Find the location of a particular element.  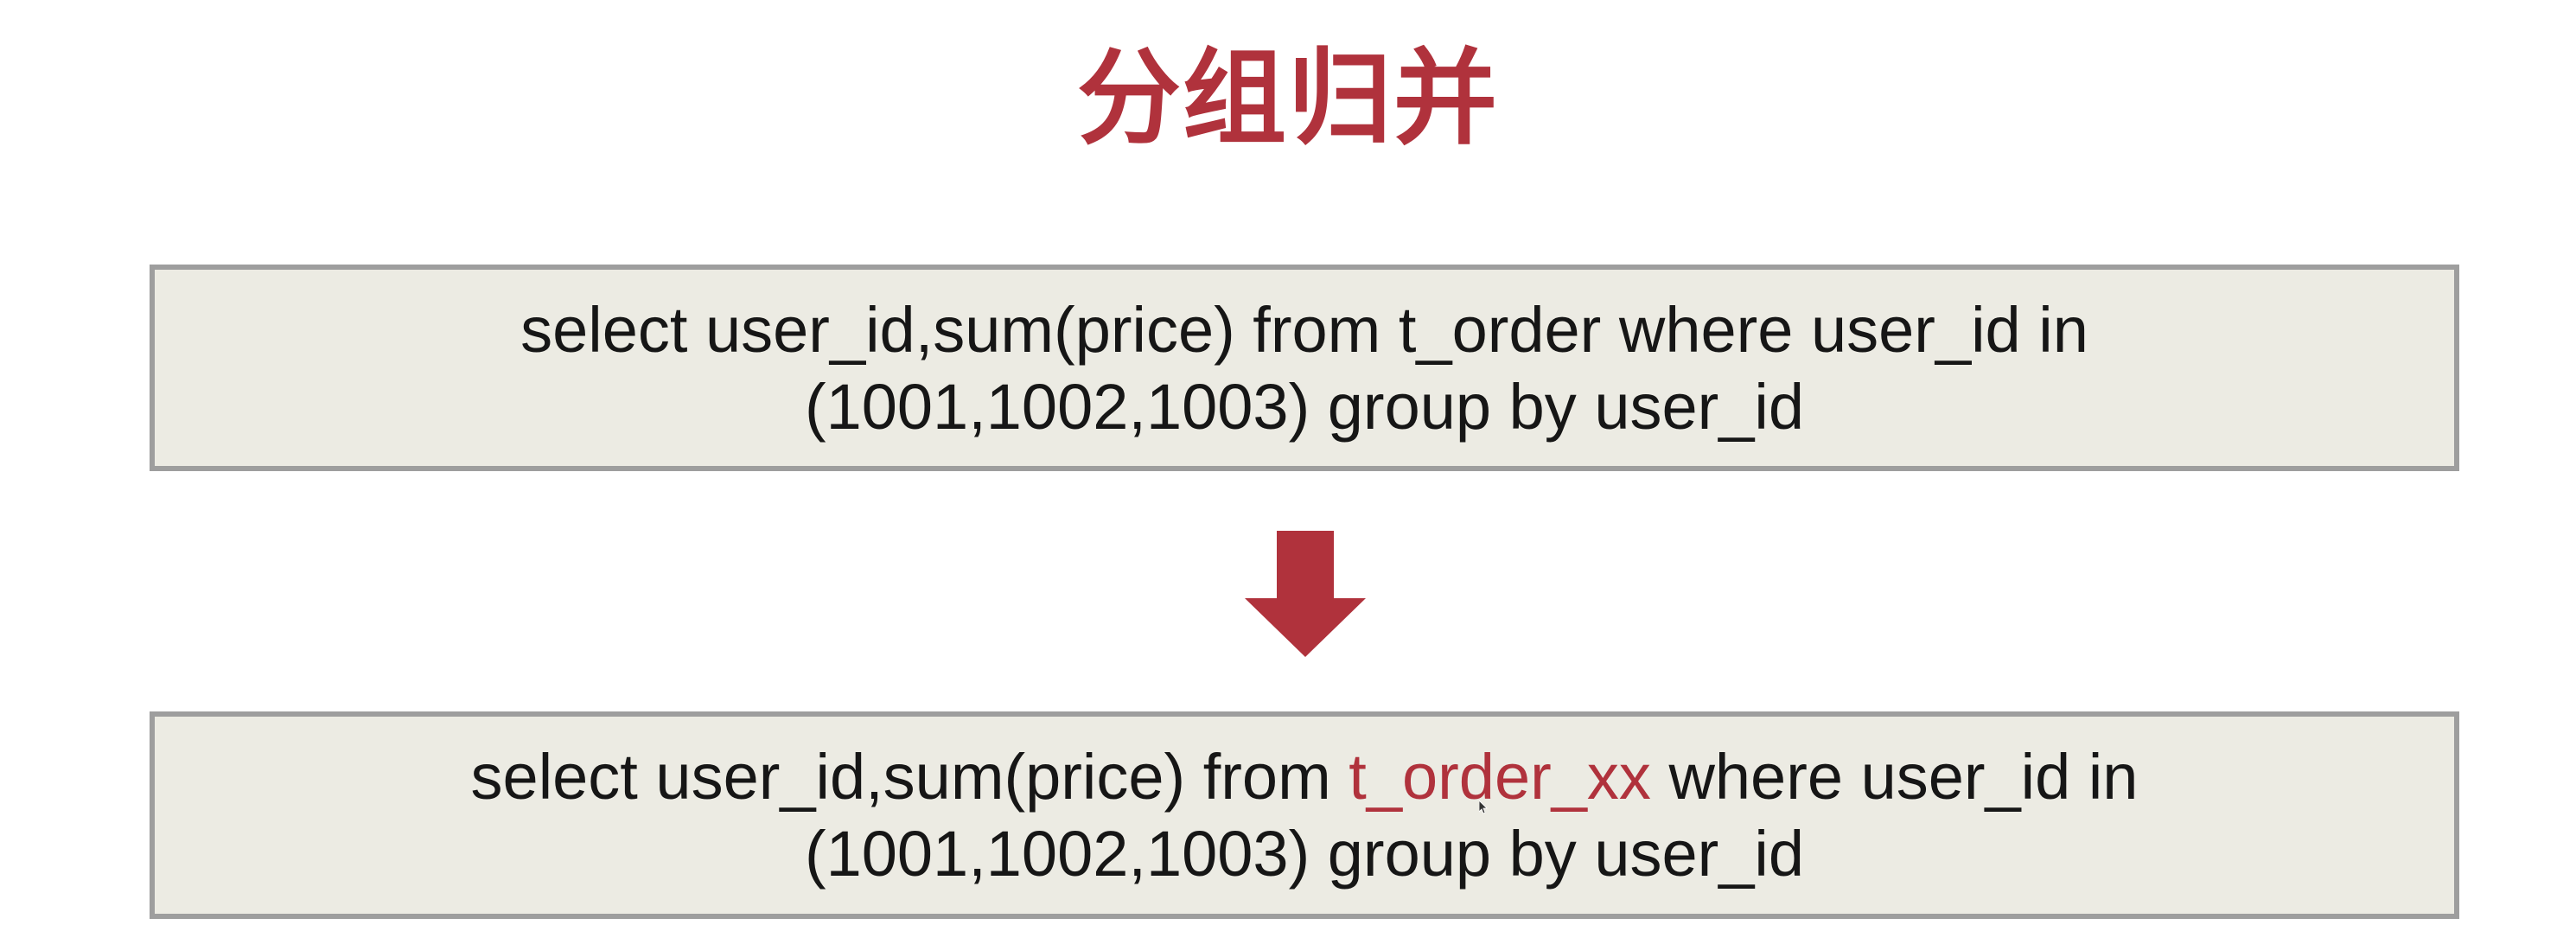

mouse-cursor-icon is located at coordinates (1483, 807).